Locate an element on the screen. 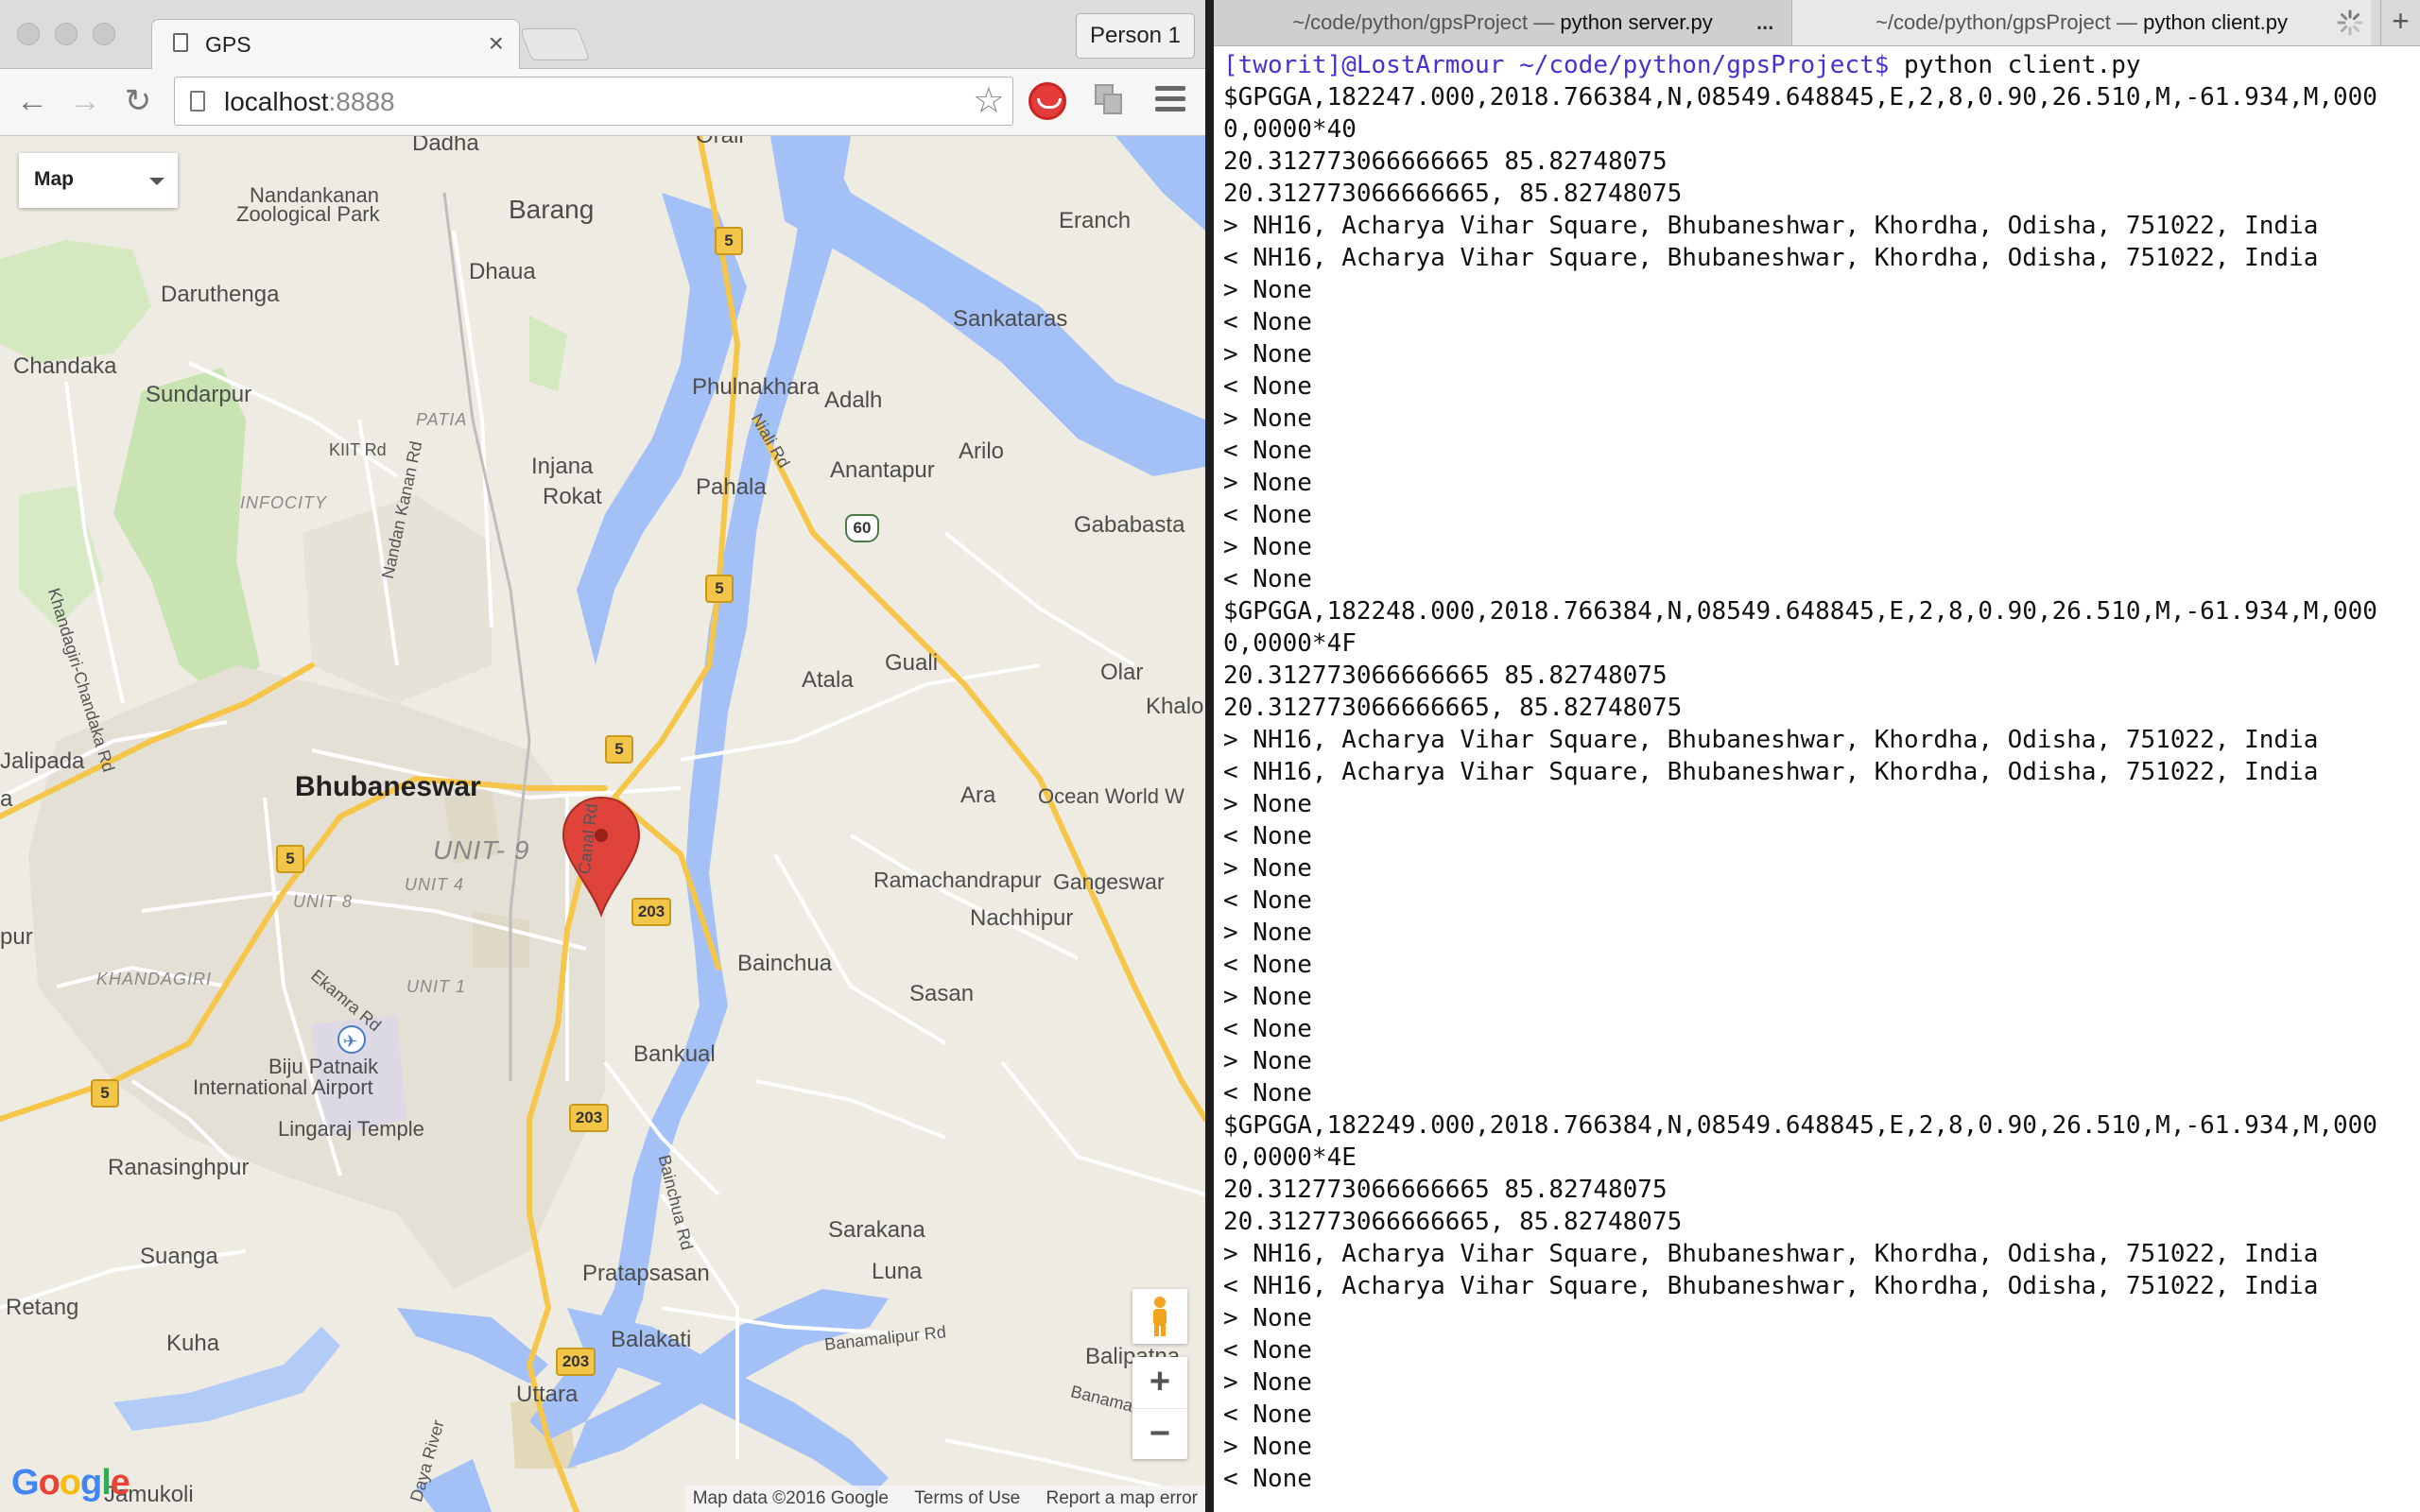 This screenshot has height=1512, width=2420. shell-command: python client.py is located at coordinates (2015, 65).